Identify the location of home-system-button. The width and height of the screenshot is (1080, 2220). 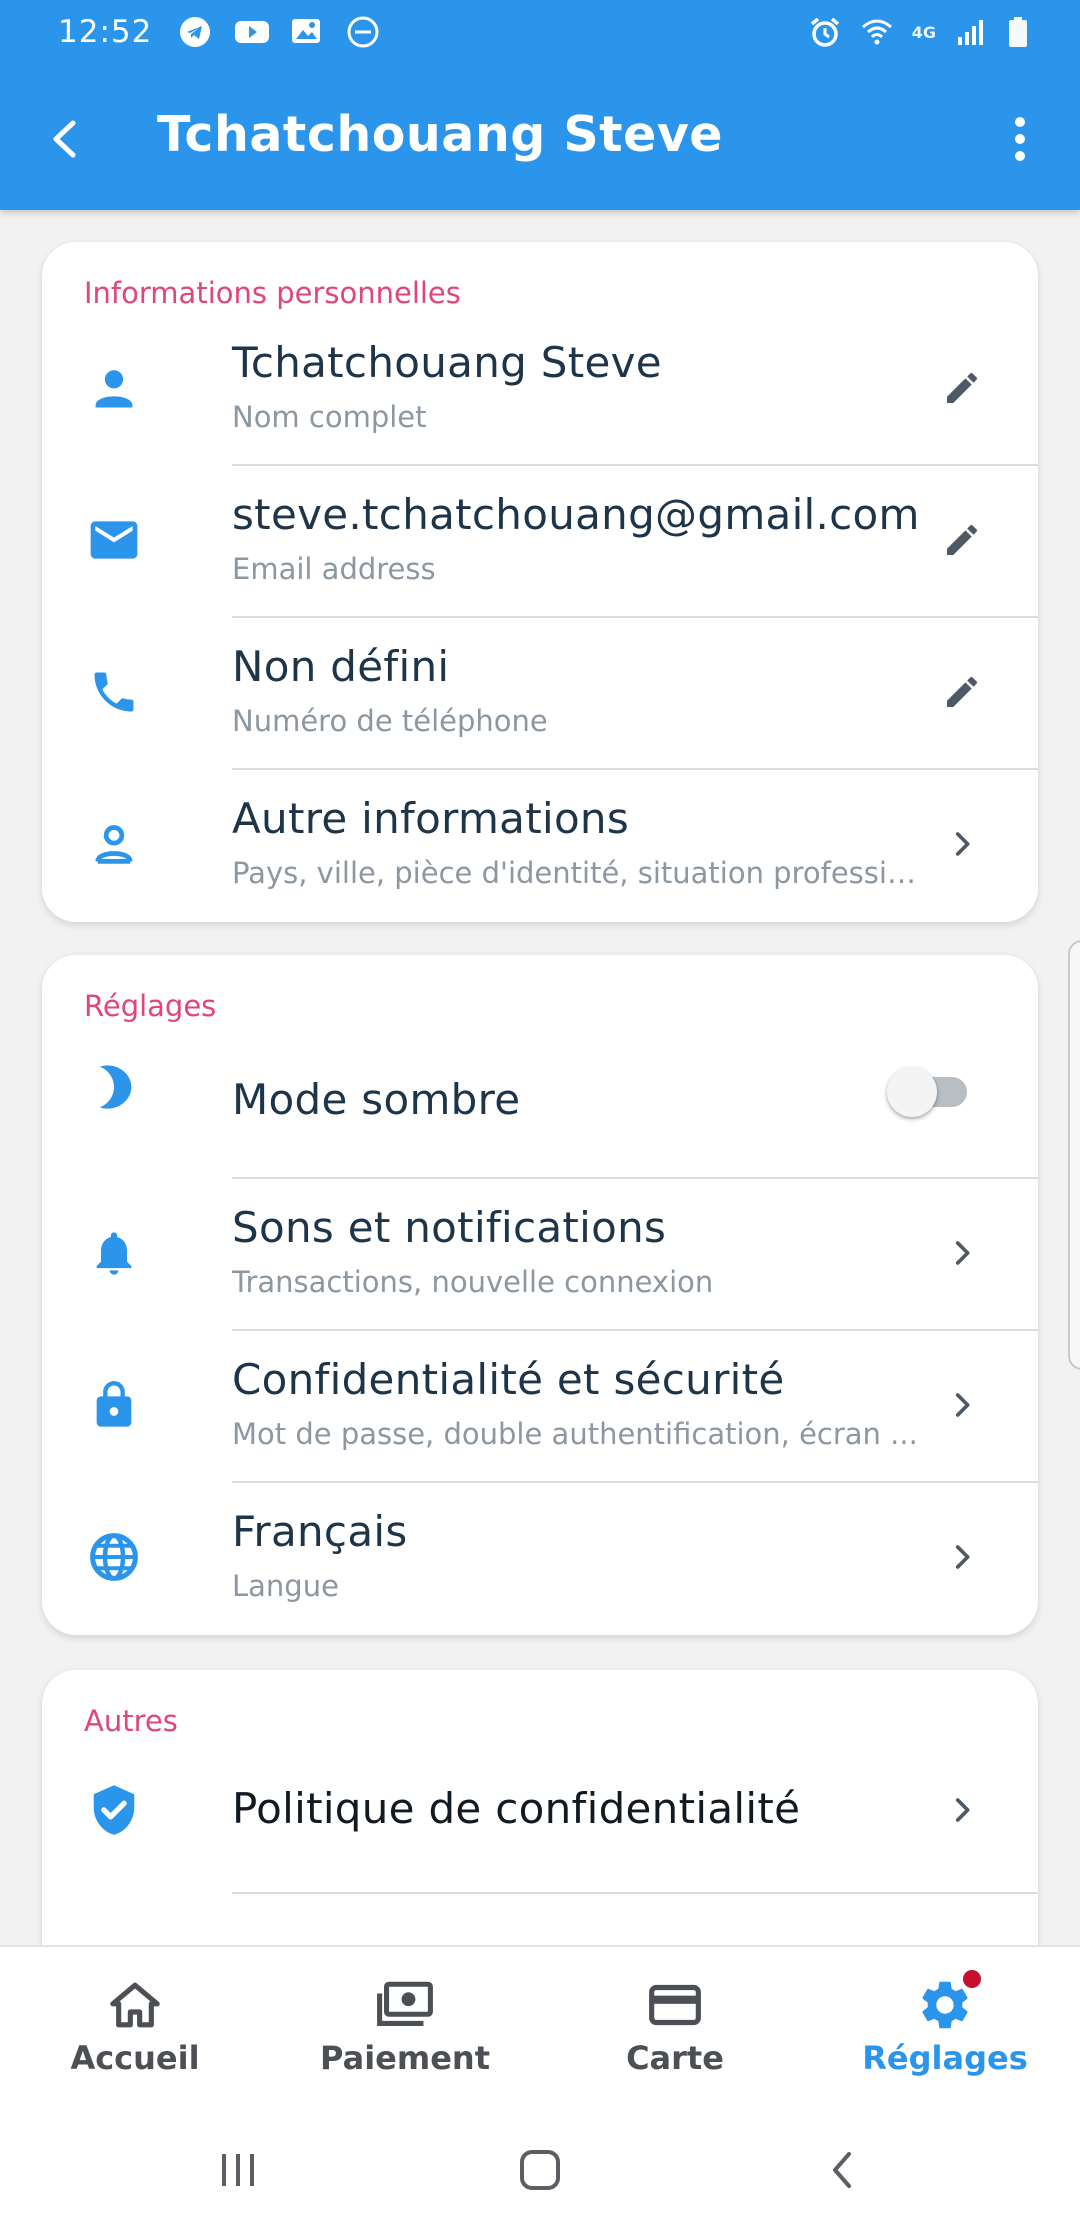
(540, 2170).